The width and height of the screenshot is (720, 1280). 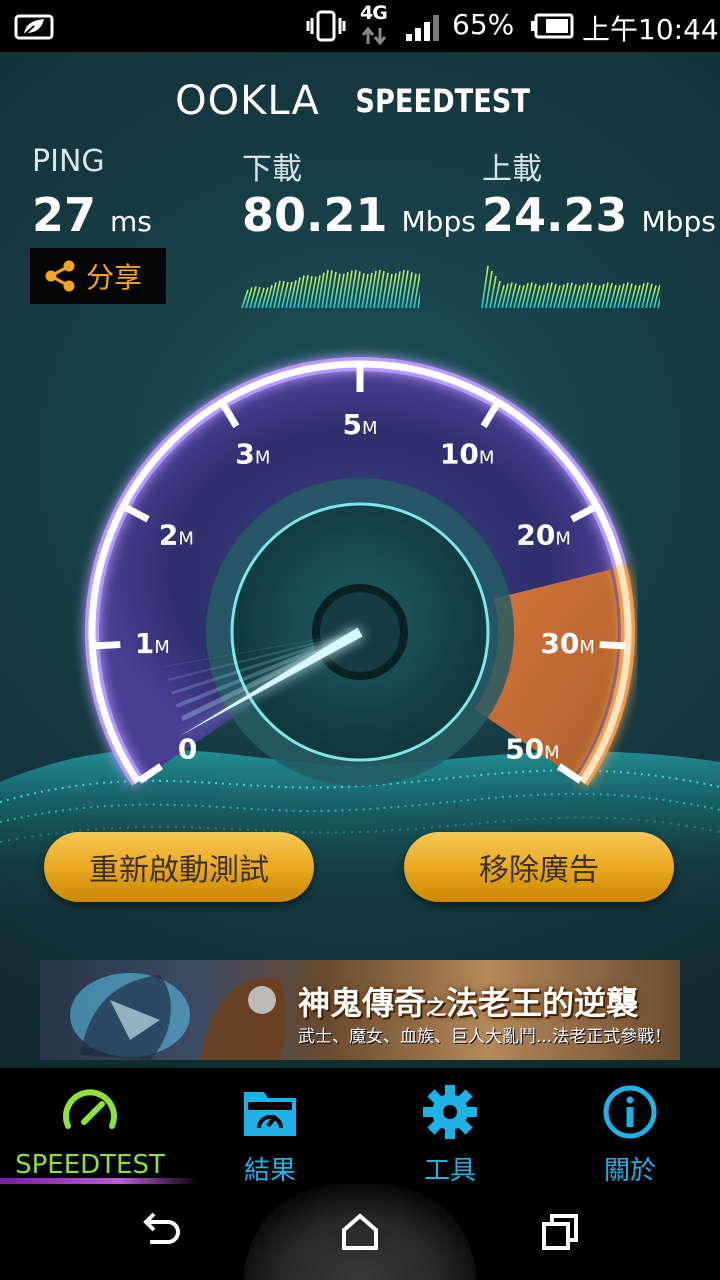 I want to click on tab-speedtest: SPEEDTEST, so click(x=100, y=1126).